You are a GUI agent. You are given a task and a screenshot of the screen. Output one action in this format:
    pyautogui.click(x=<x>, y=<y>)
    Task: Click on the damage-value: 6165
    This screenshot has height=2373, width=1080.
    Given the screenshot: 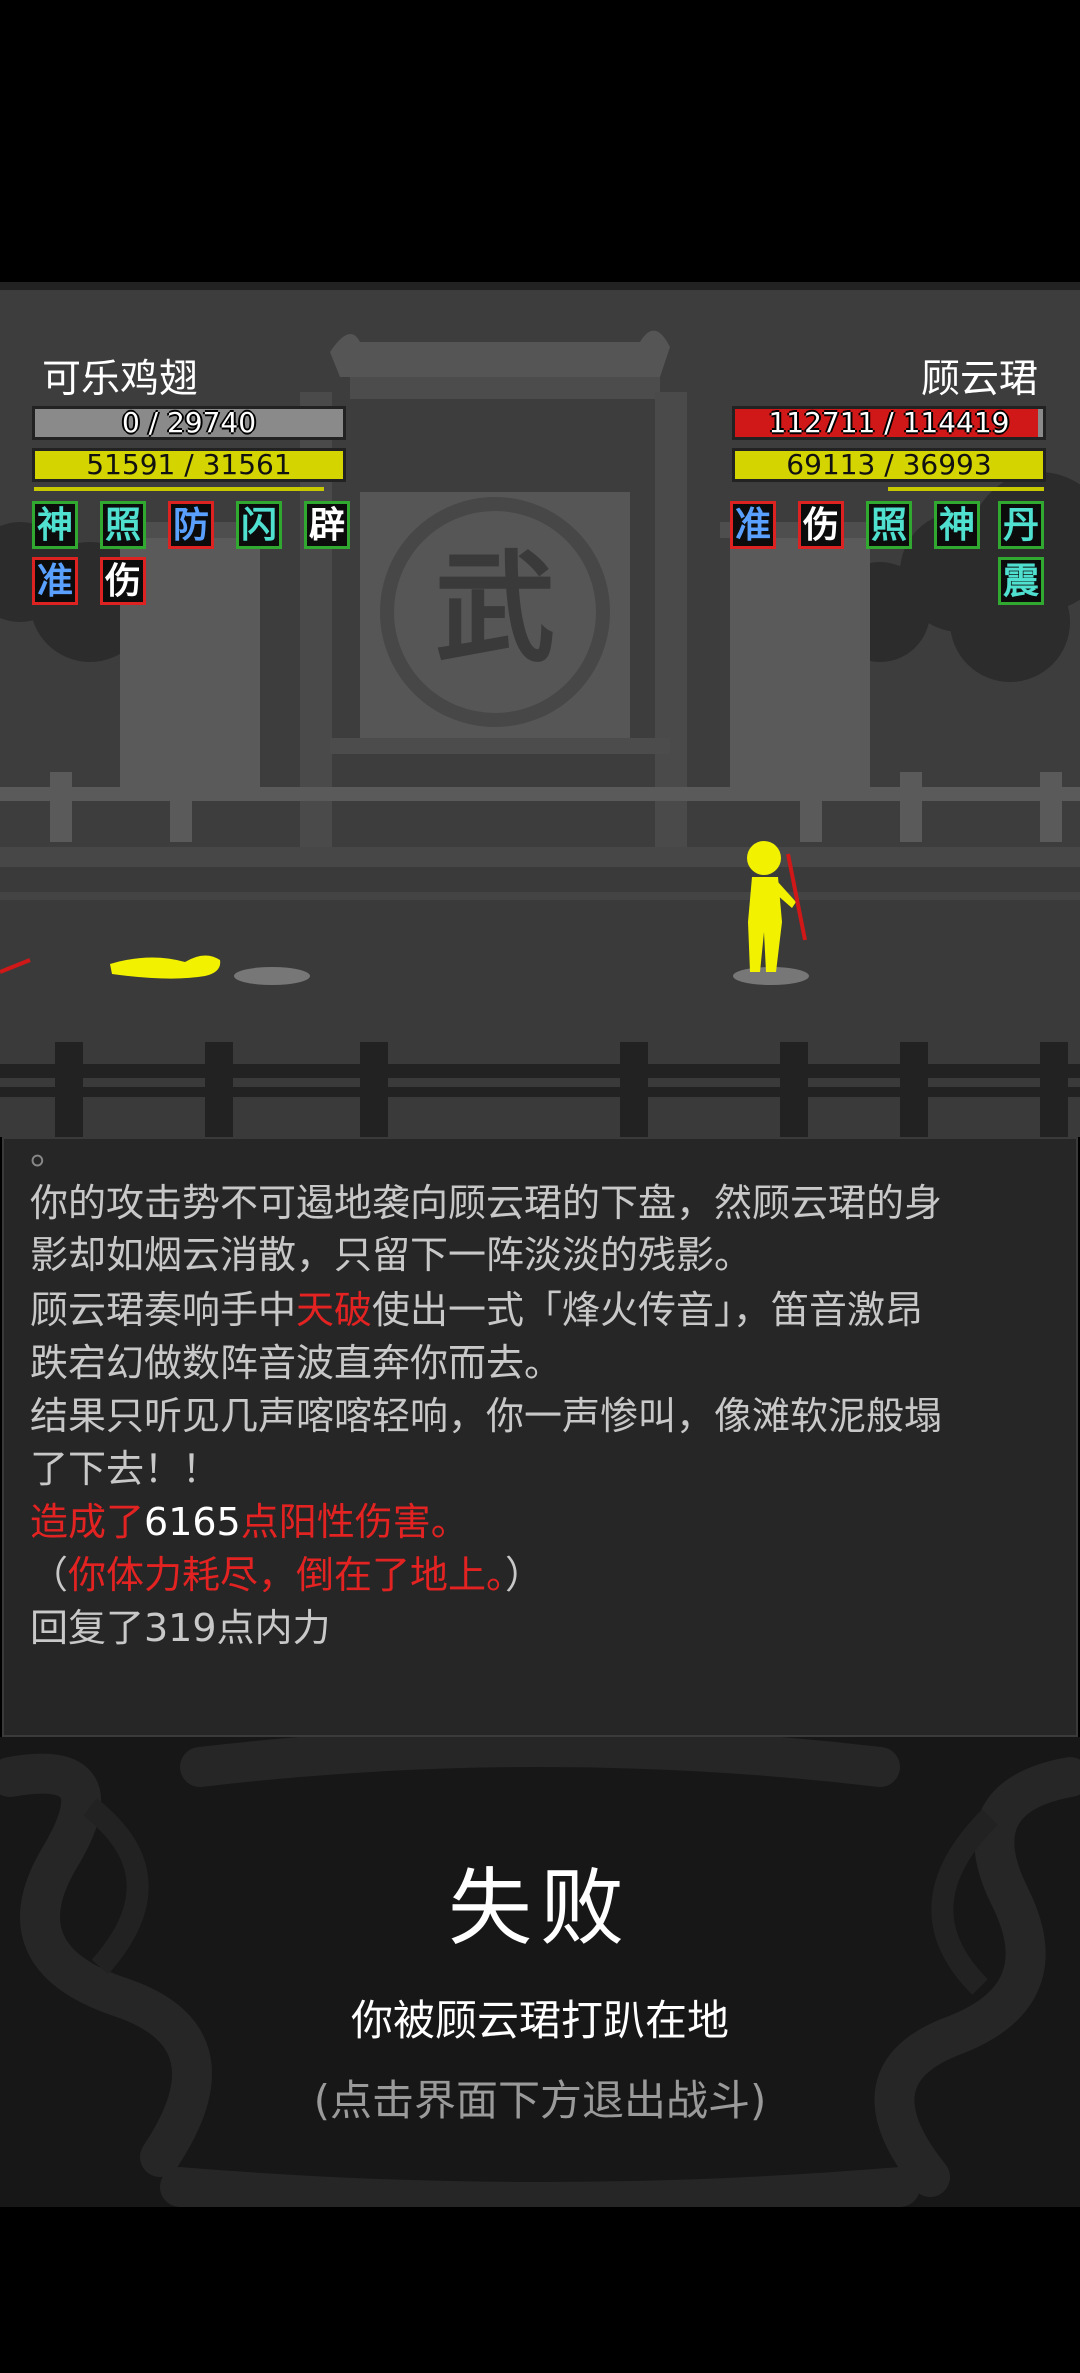 What is the action you would take?
    pyautogui.click(x=192, y=1522)
    